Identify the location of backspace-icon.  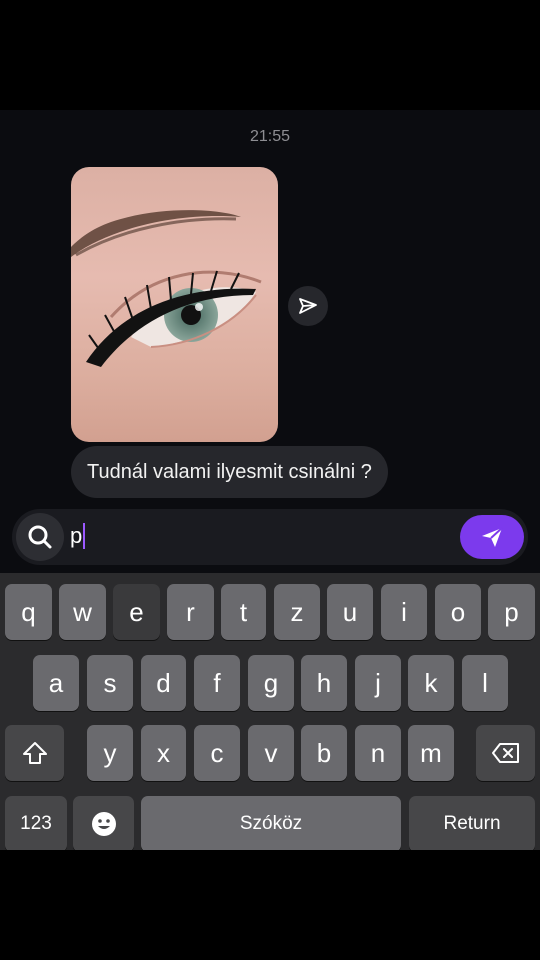
(505, 753).